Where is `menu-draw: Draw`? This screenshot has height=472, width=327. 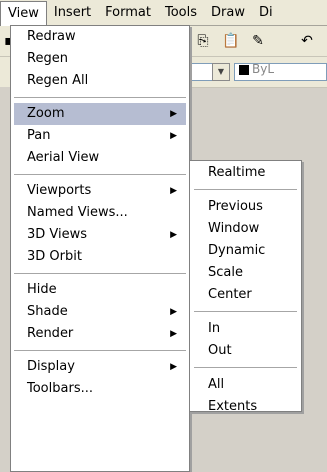 menu-draw: Draw is located at coordinates (228, 12).